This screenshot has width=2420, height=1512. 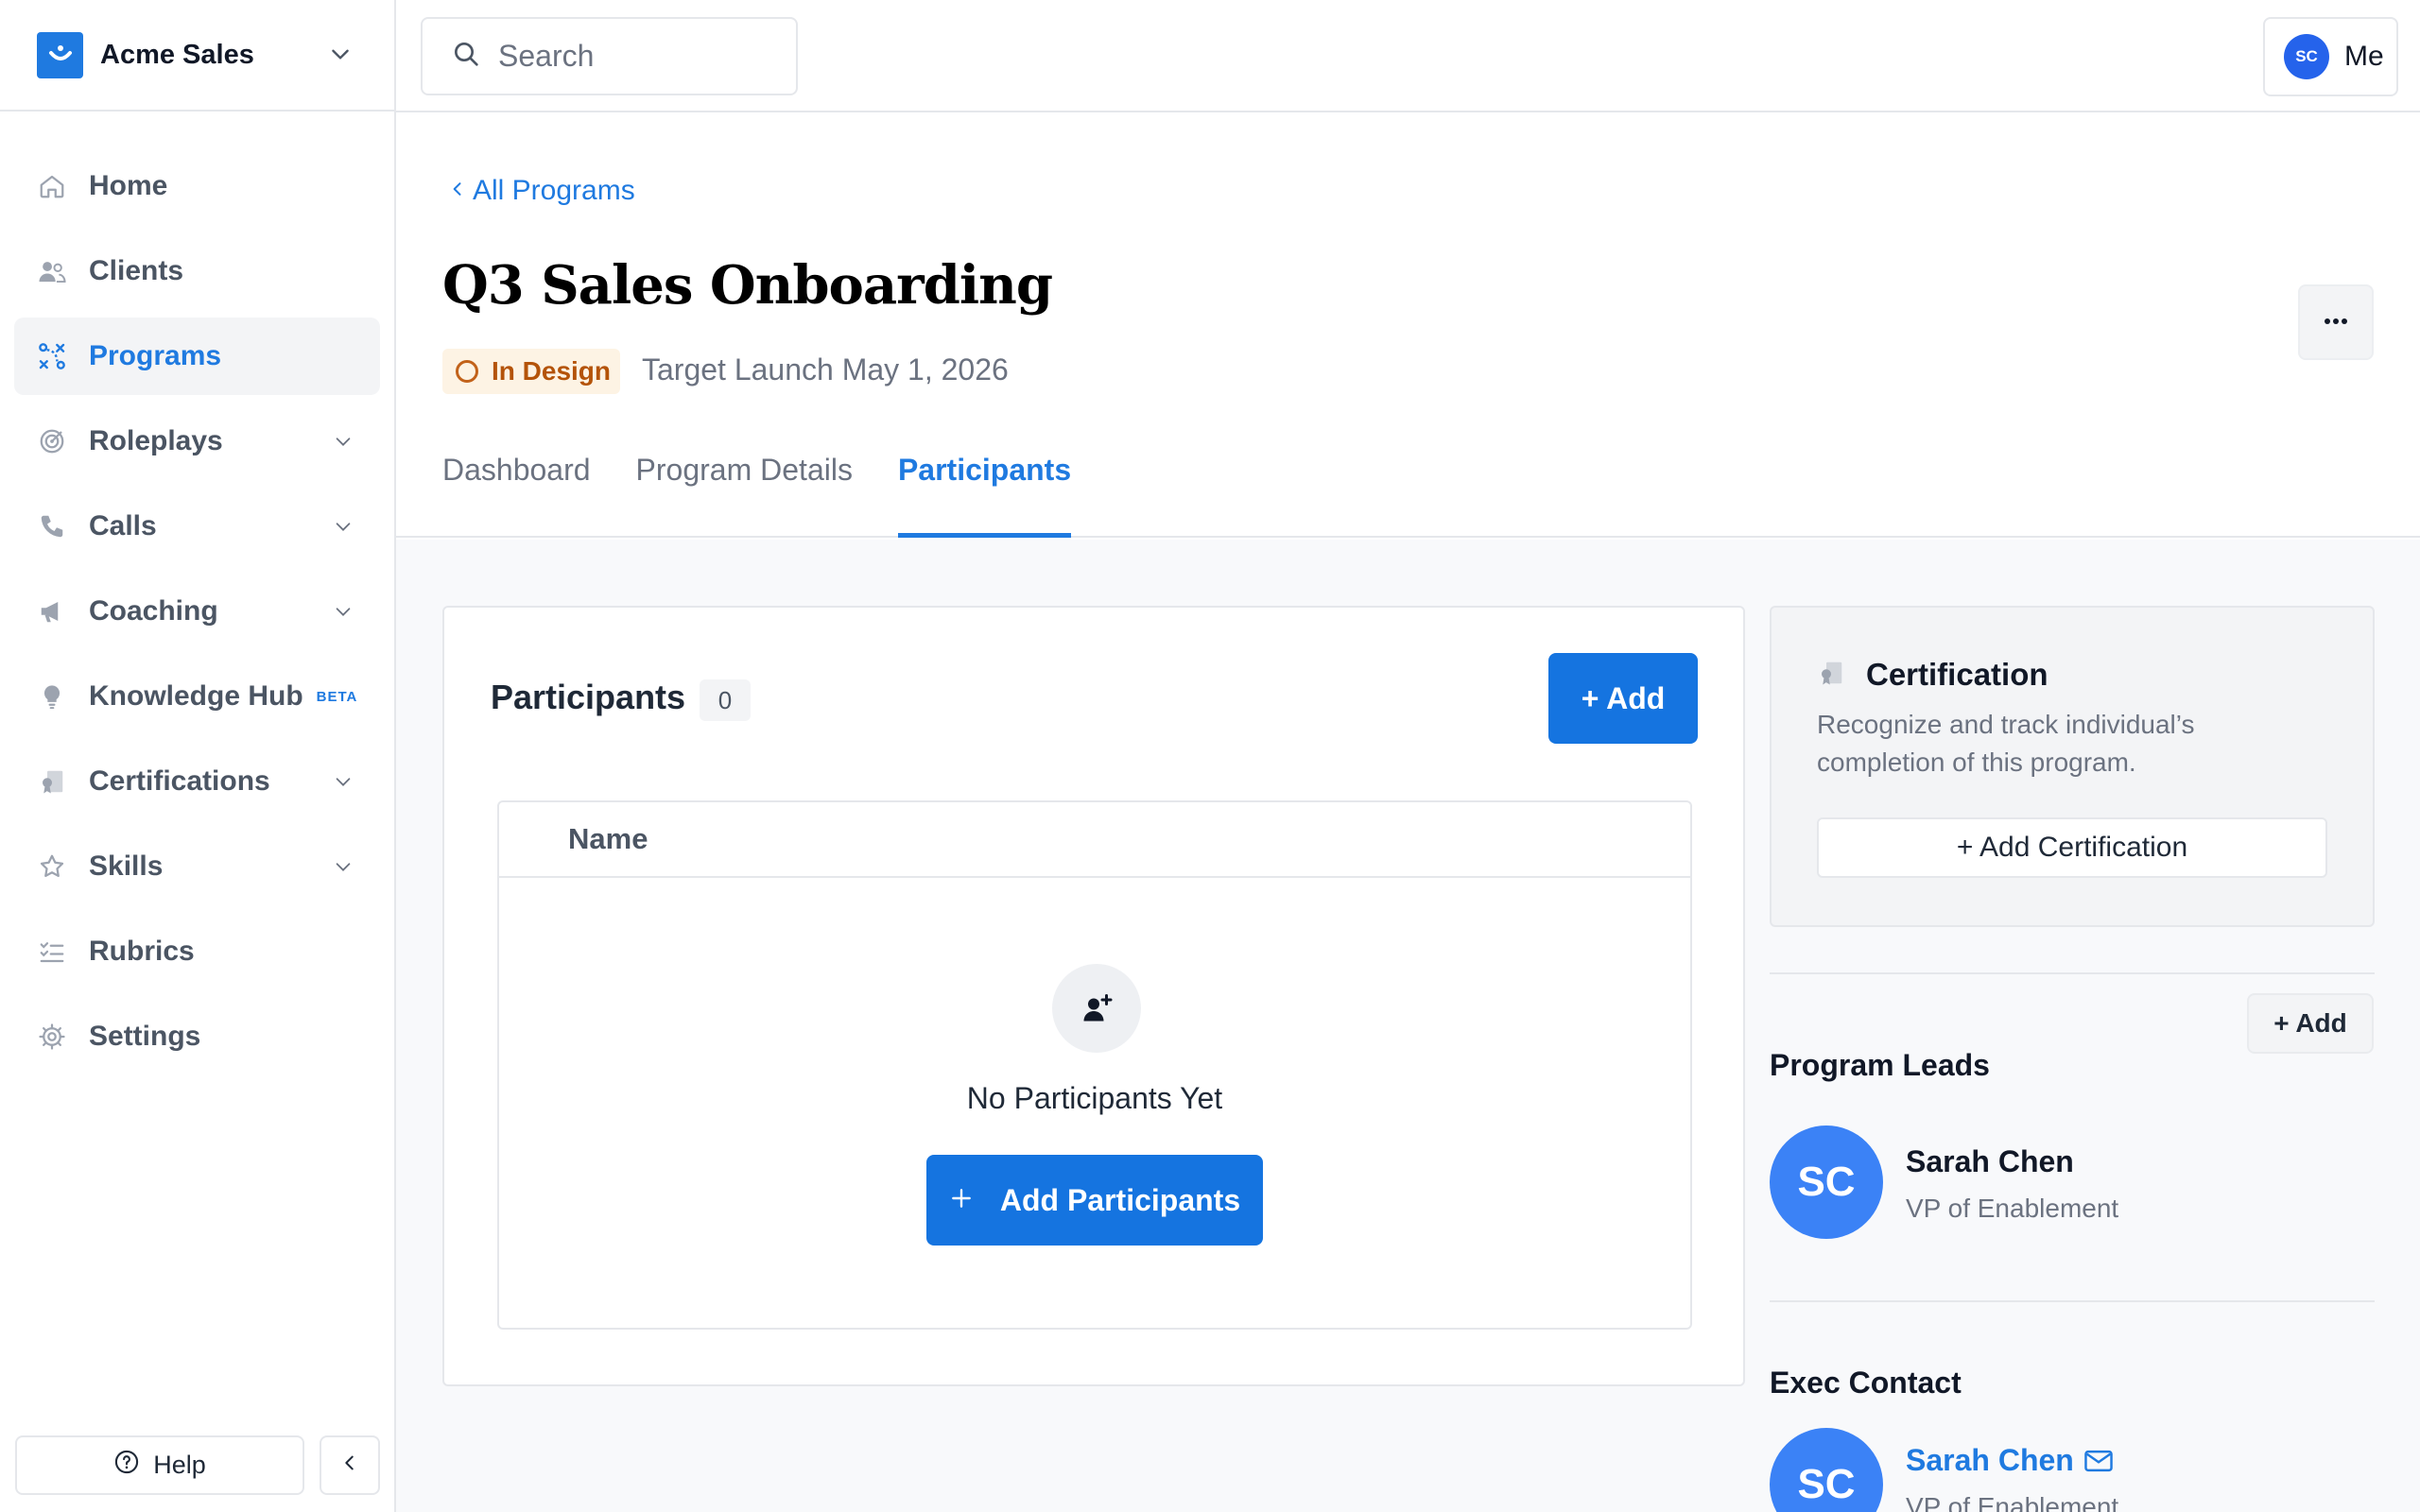 I want to click on status-badge: In Design, so click(x=531, y=371).